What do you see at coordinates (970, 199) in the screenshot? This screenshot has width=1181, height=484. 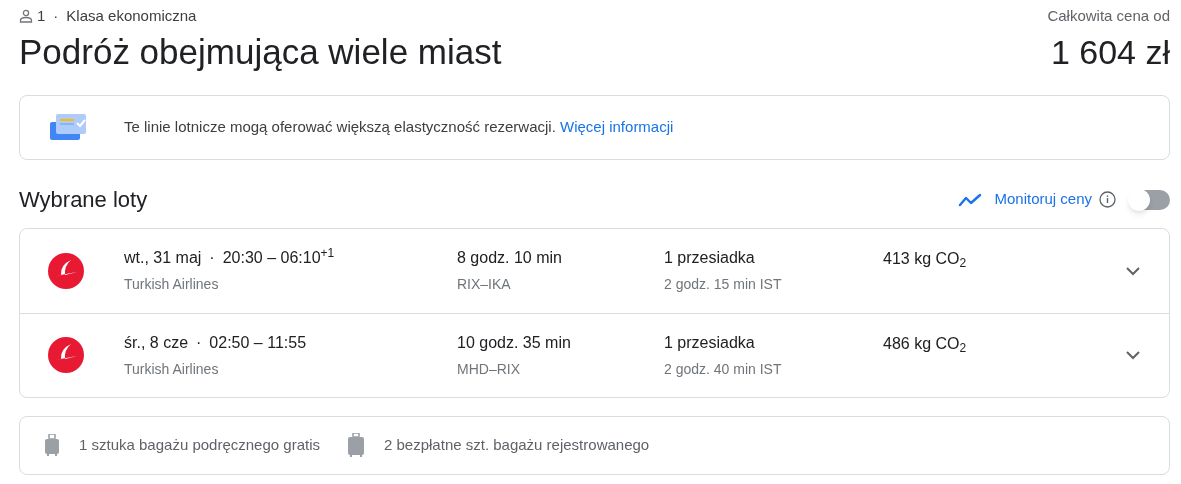 I see `trend-line-icon` at bounding box center [970, 199].